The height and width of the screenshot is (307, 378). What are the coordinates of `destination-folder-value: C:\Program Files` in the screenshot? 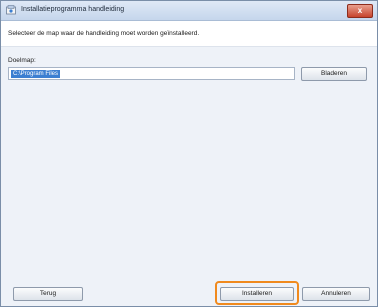 It's located at (36, 74).